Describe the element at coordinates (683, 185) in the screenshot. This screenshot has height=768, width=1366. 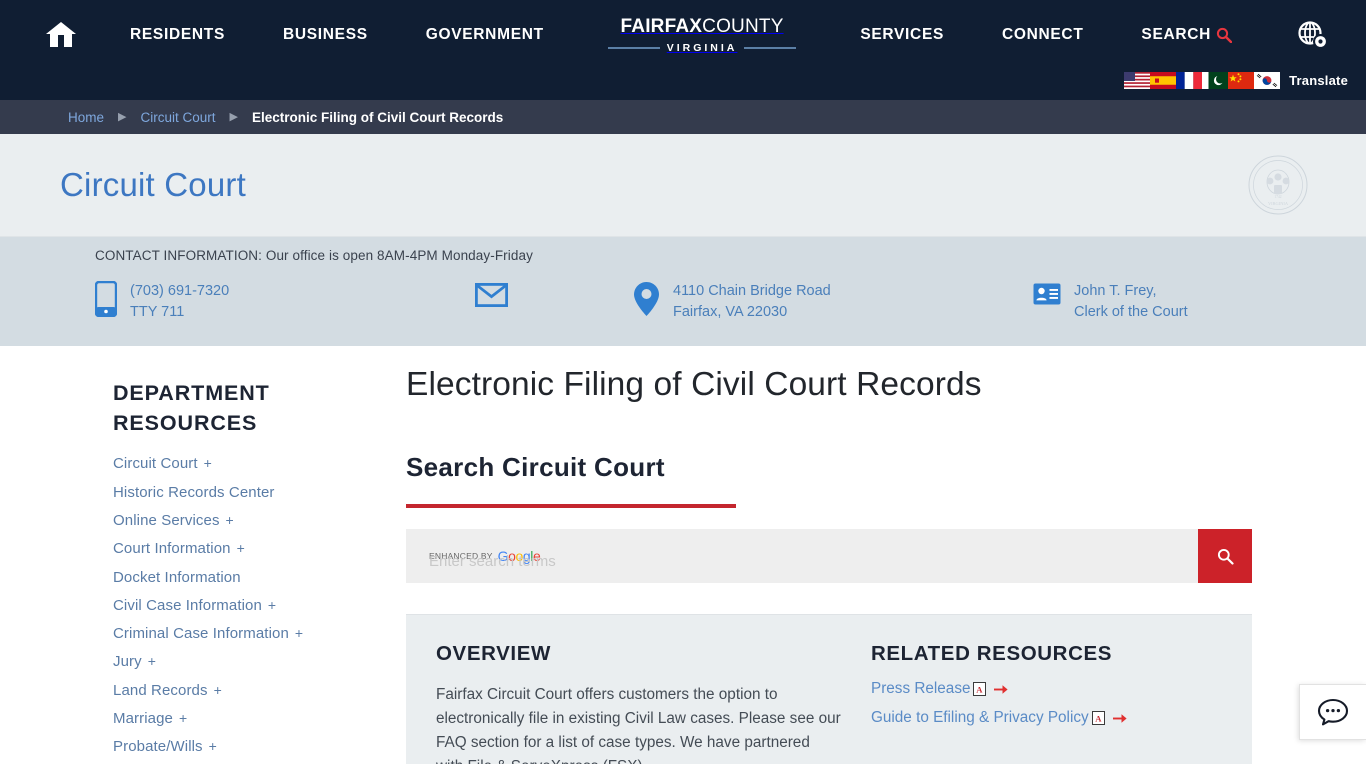
I see `department-title-band: Circuit Court VIRGINIA 1742` at that location.